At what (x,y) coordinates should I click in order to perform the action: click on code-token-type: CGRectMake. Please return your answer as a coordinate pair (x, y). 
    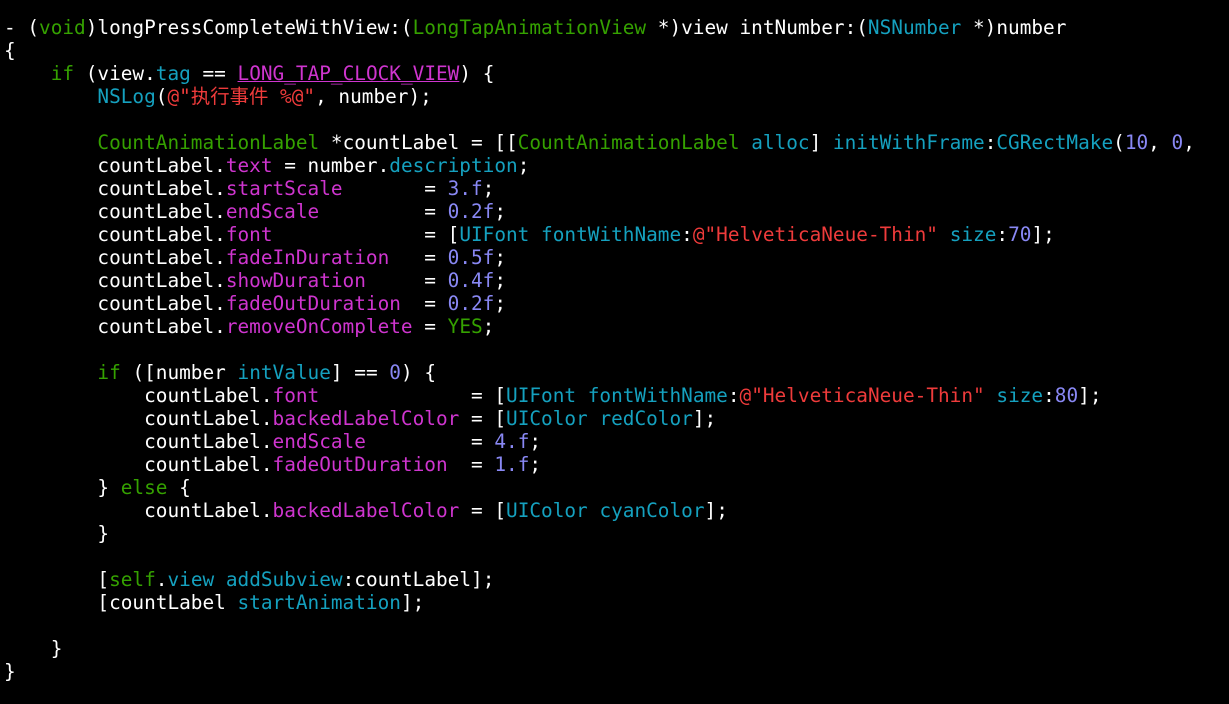
    Looking at the image, I should click on (1055, 142).